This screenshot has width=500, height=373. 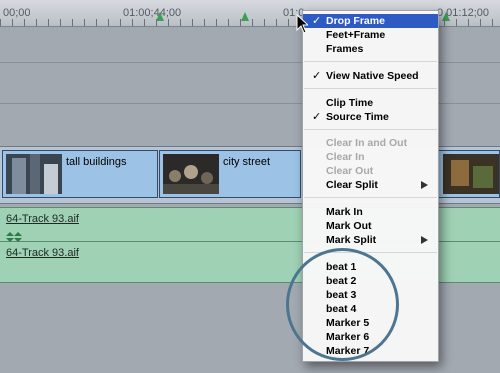 What do you see at coordinates (352, 185) in the screenshot?
I see `menu-item-label: Clear Split` at bounding box center [352, 185].